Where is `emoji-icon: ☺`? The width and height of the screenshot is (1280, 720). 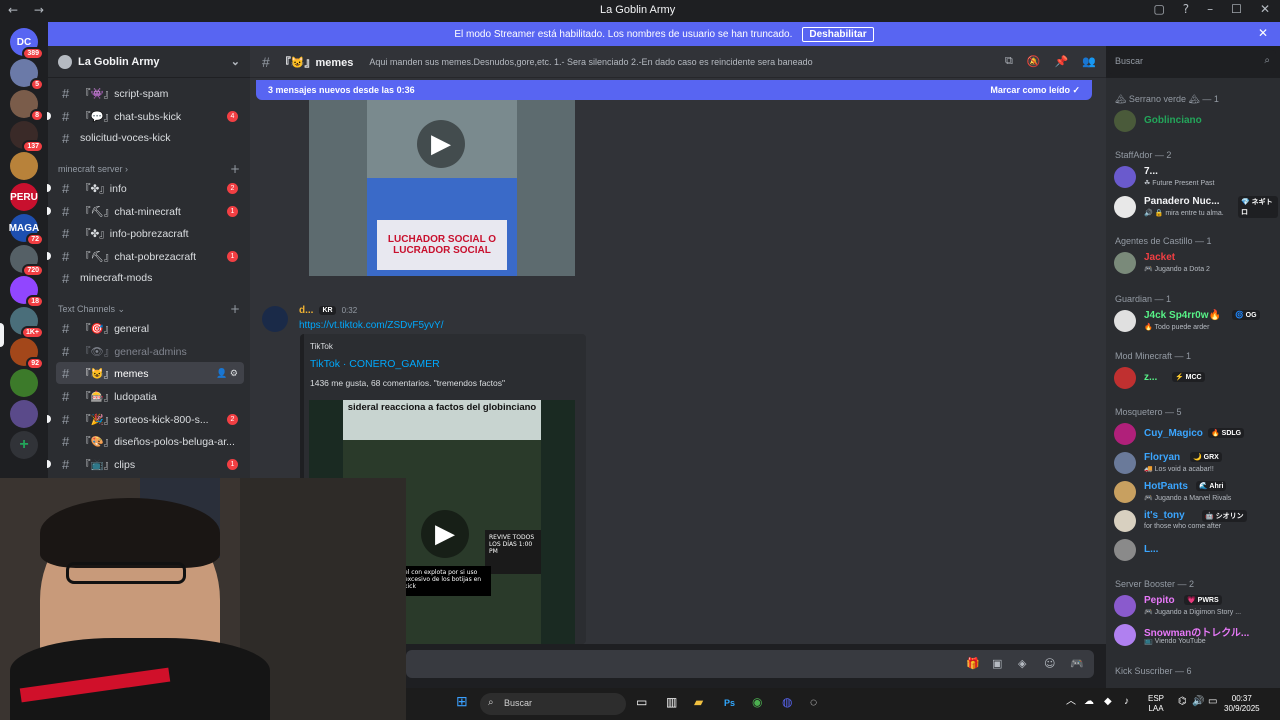
emoji-icon: ☺ is located at coordinates (1049, 663).